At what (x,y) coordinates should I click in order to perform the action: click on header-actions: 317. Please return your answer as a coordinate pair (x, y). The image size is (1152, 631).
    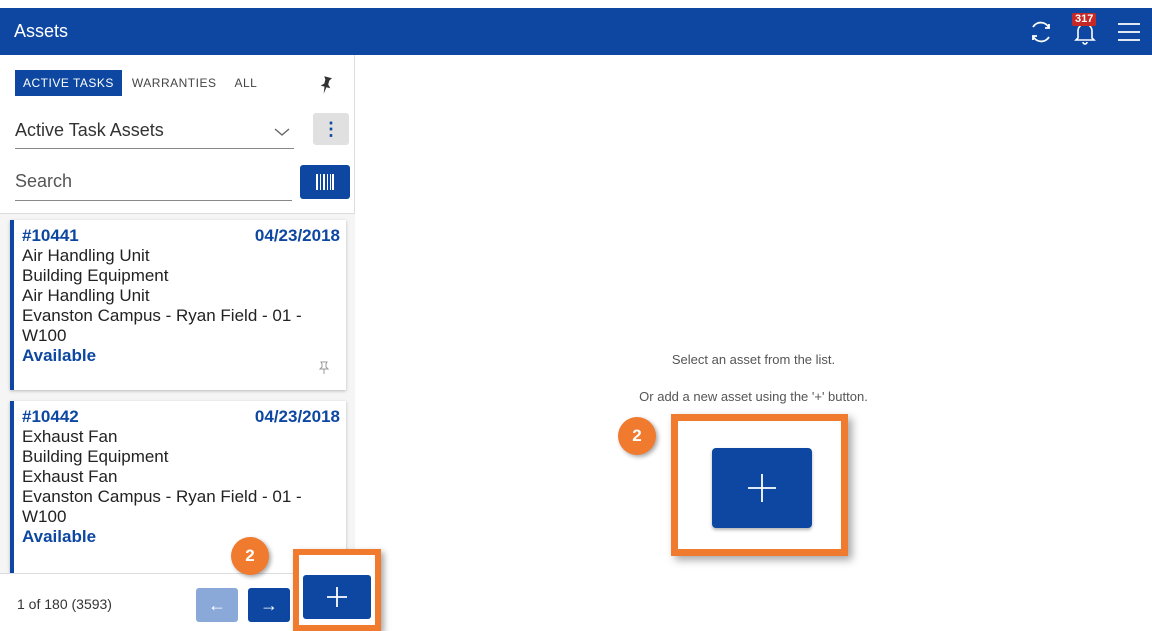
    Looking at the image, I should click on (1085, 31).